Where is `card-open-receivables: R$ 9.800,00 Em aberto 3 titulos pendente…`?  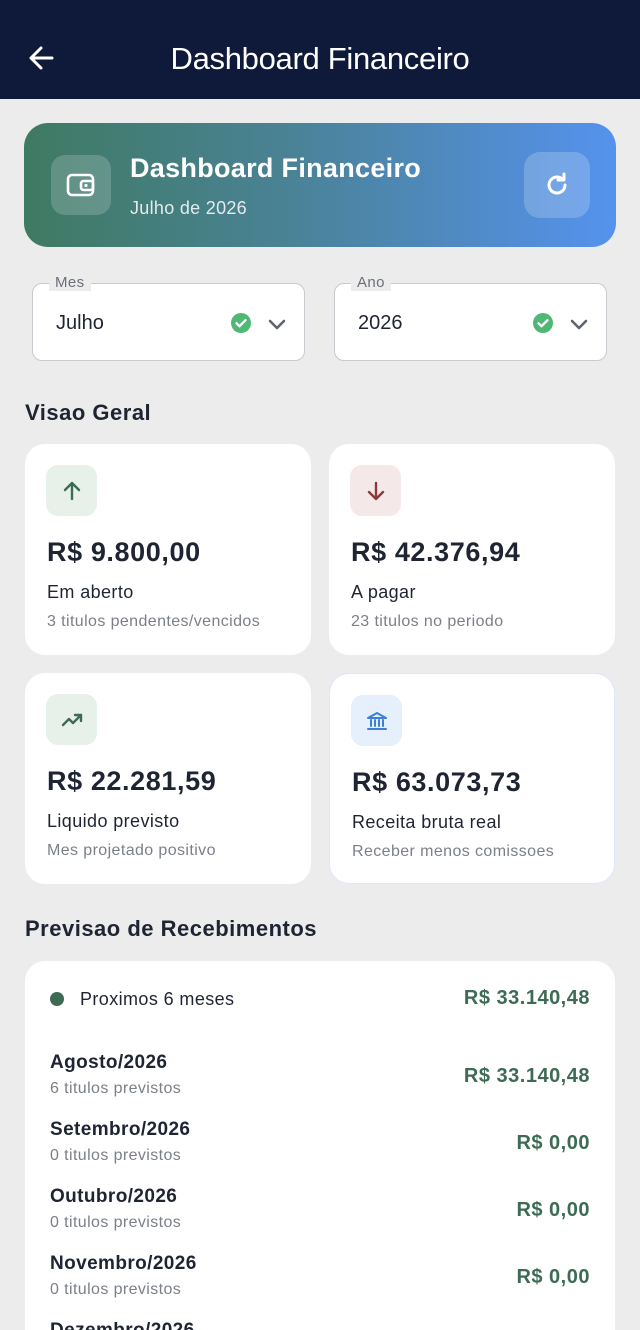
card-open-receivables: R$ 9.800,00 Em aberto 3 titulos pendente… is located at coordinates (168, 549).